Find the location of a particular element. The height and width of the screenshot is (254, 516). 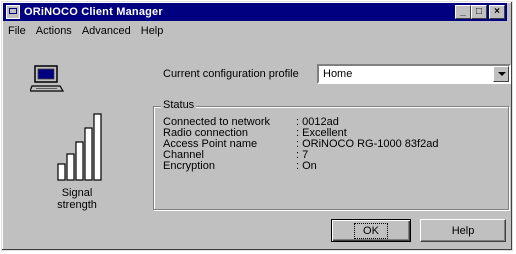

ok-button: OK is located at coordinates (371, 230).